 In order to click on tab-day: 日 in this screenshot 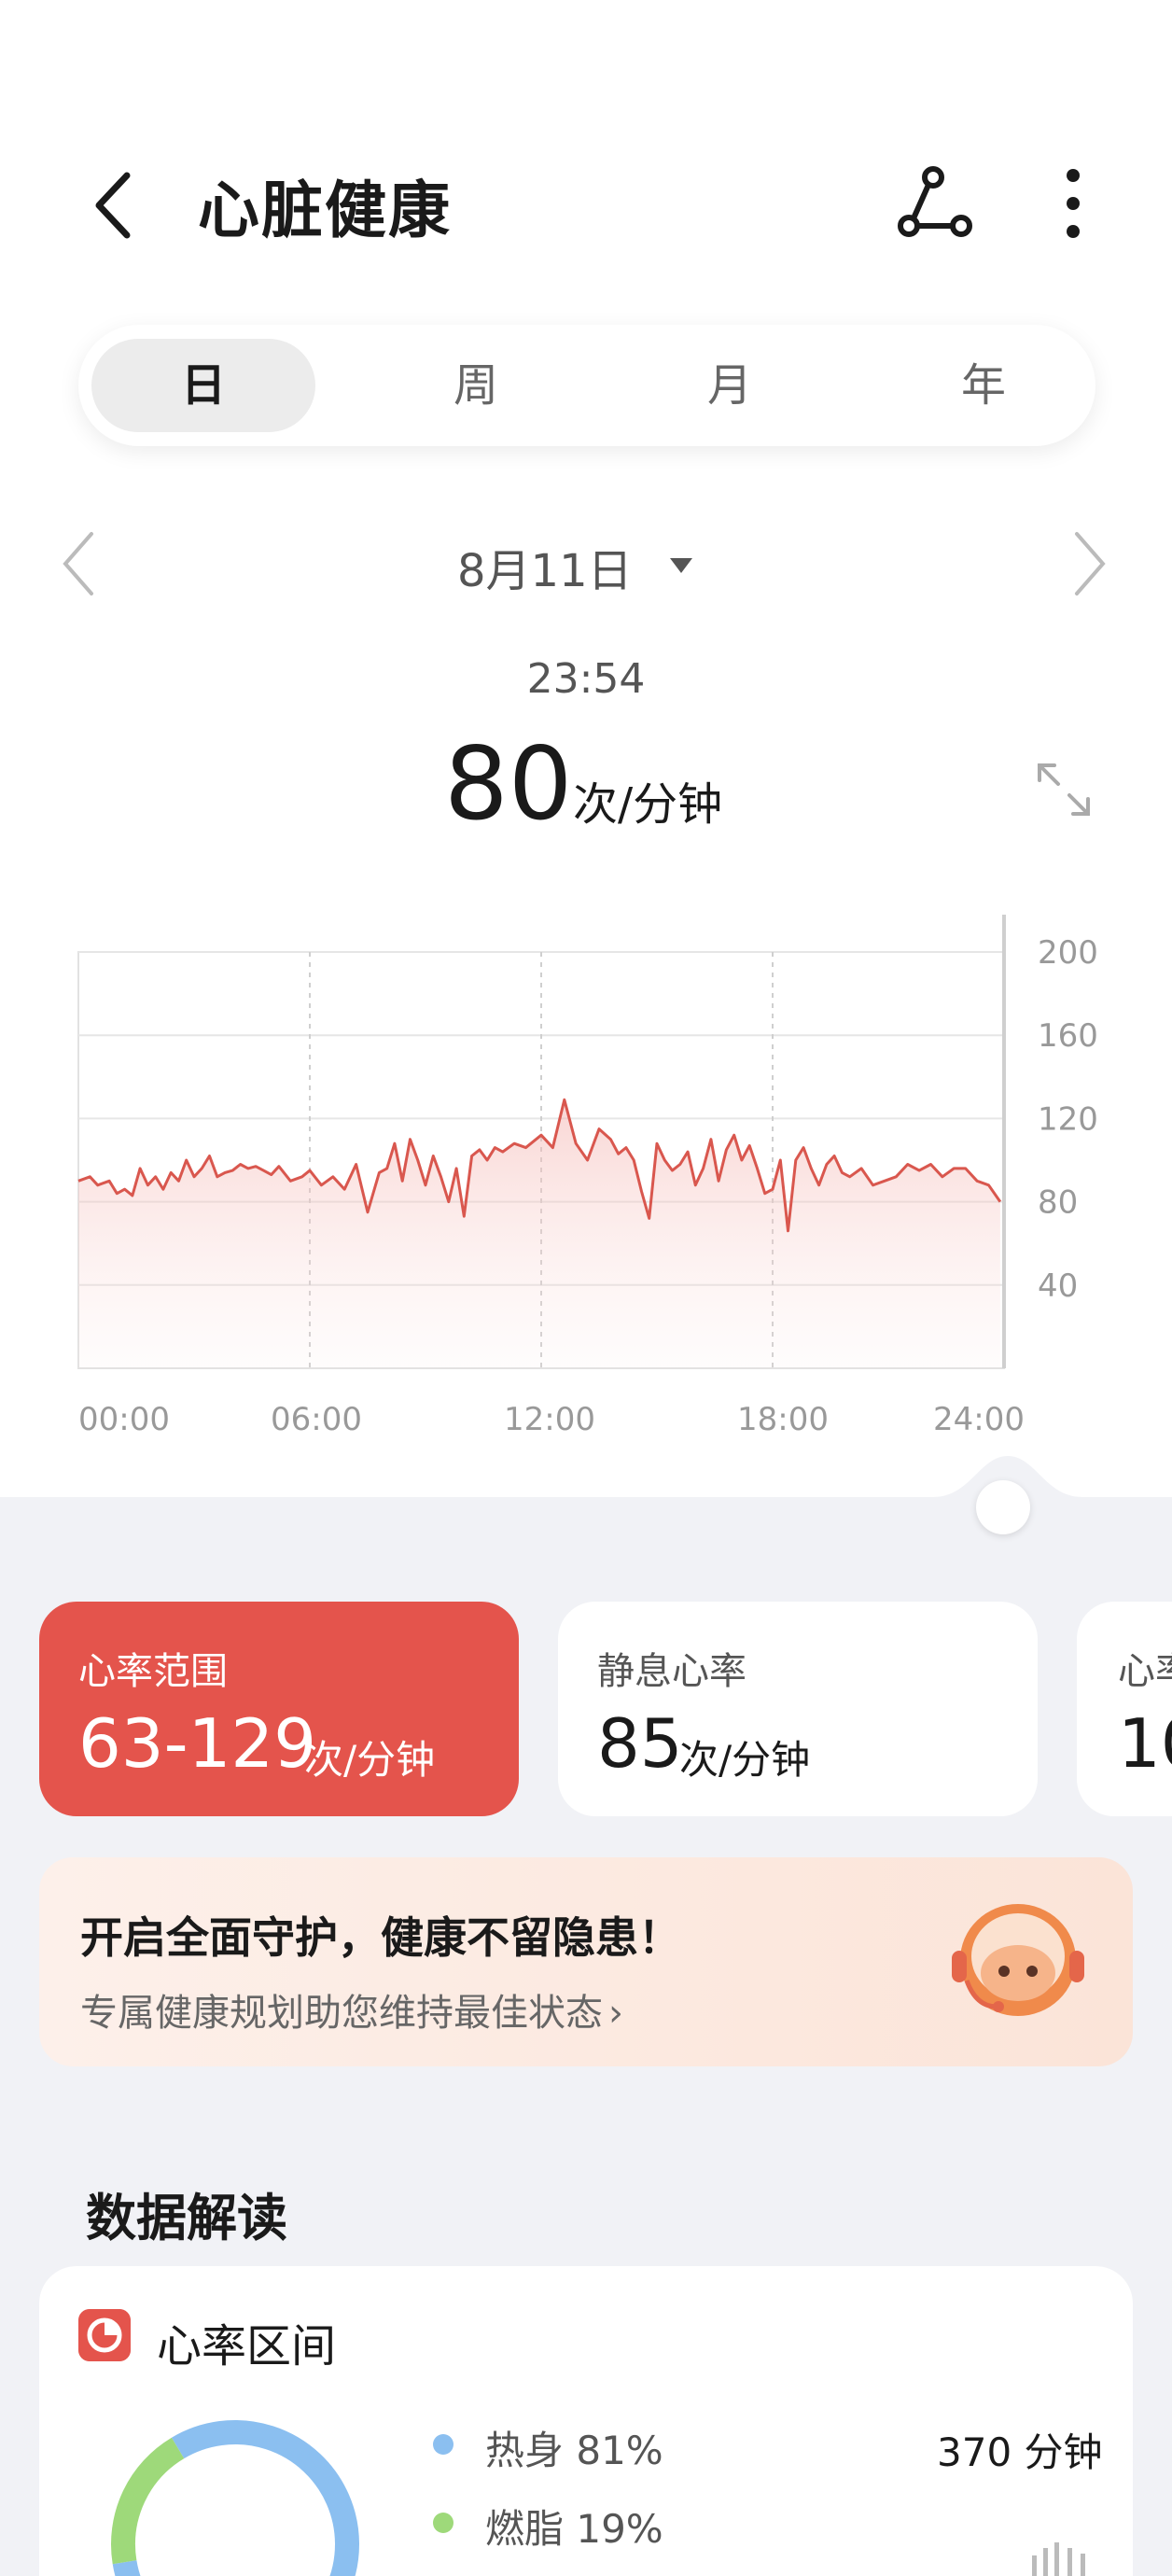, I will do `click(203, 385)`.